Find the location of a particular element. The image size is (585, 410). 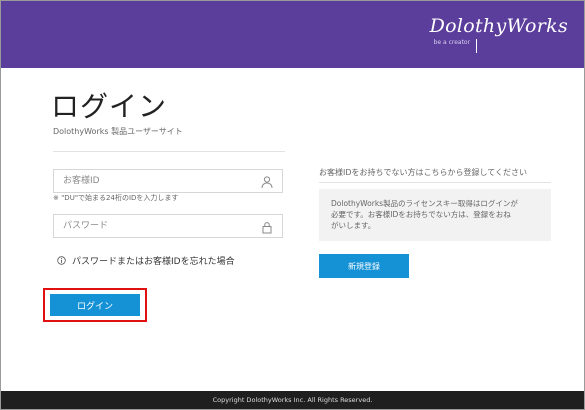

license-info-text-line1: DolothyWorks製品のライセンスキー取得はログインが is located at coordinates (424, 203).